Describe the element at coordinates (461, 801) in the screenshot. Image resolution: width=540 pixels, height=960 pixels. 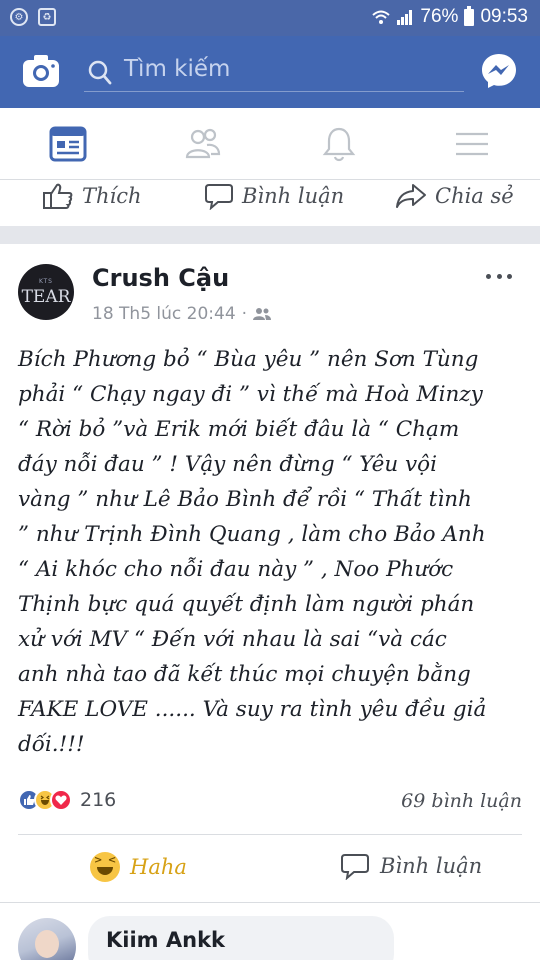
I see `comment-count: 69 bình luận` at that location.